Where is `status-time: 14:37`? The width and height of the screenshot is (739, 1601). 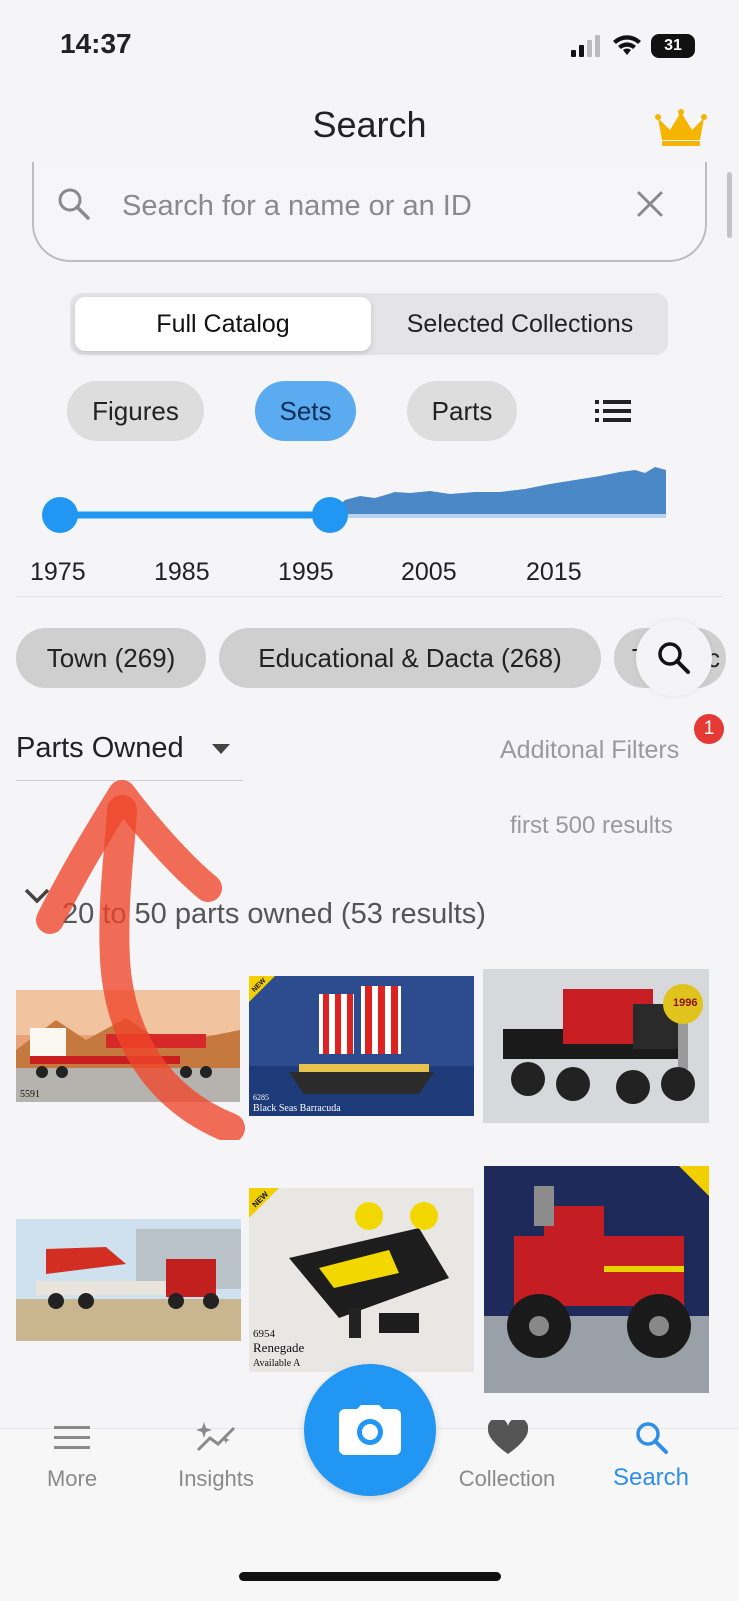 status-time: 14:37 is located at coordinates (96, 43).